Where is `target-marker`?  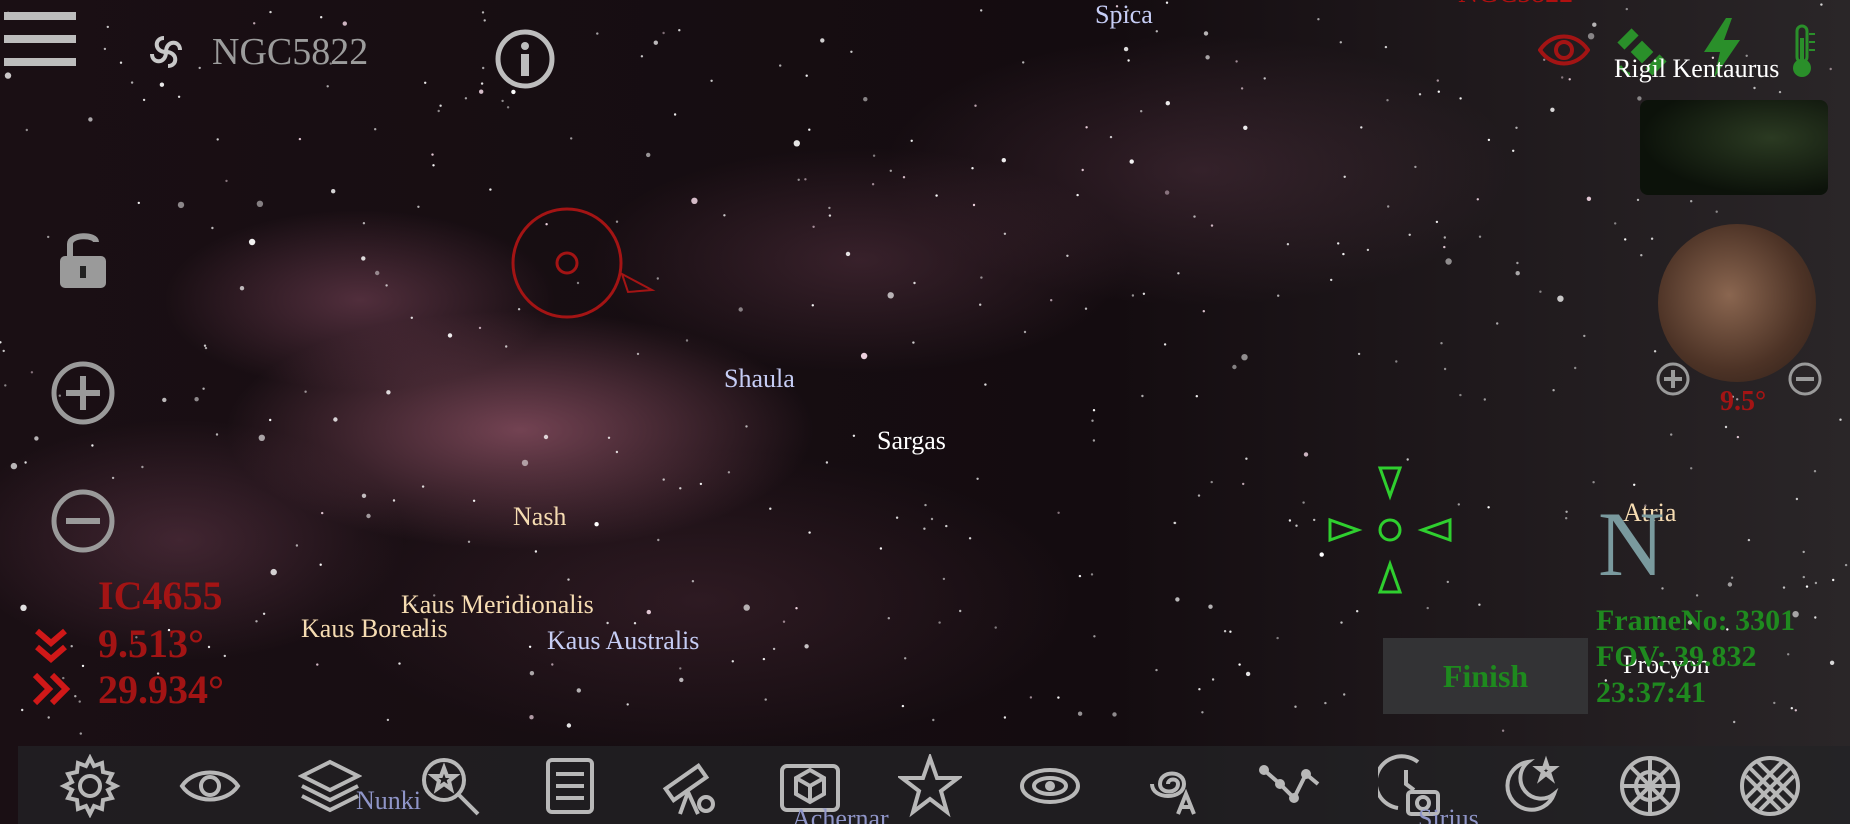
target-marker is located at coordinates (585, 263).